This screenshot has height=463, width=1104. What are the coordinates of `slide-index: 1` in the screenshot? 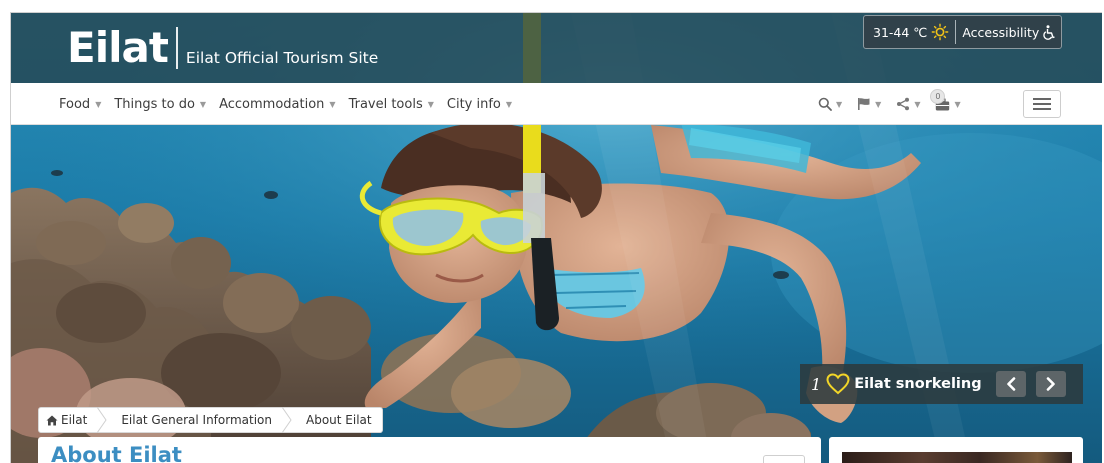 It's located at (816, 384).